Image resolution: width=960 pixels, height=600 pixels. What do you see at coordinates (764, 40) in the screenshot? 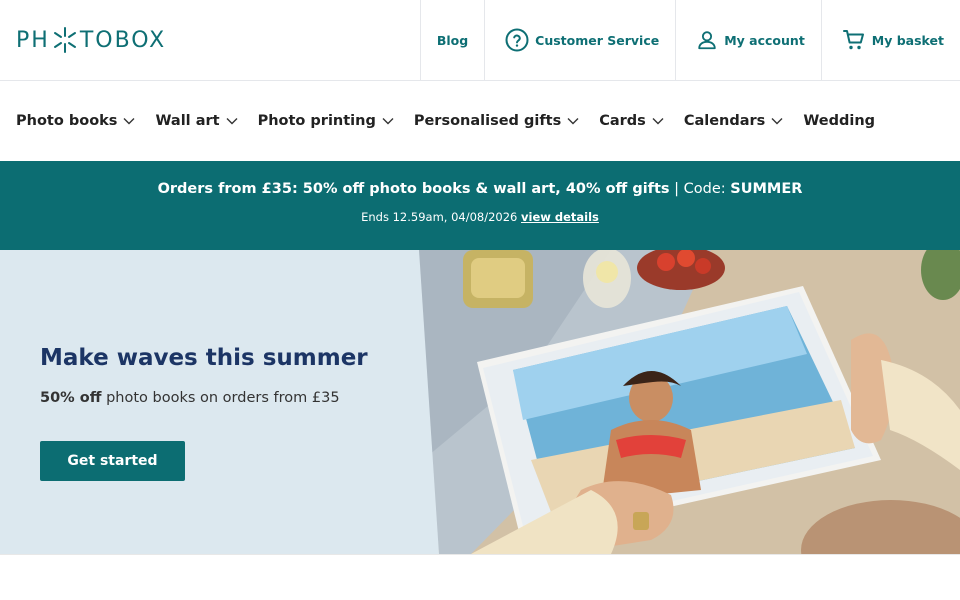
I see `my-account-label: My account` at bounding box center [764, 40].